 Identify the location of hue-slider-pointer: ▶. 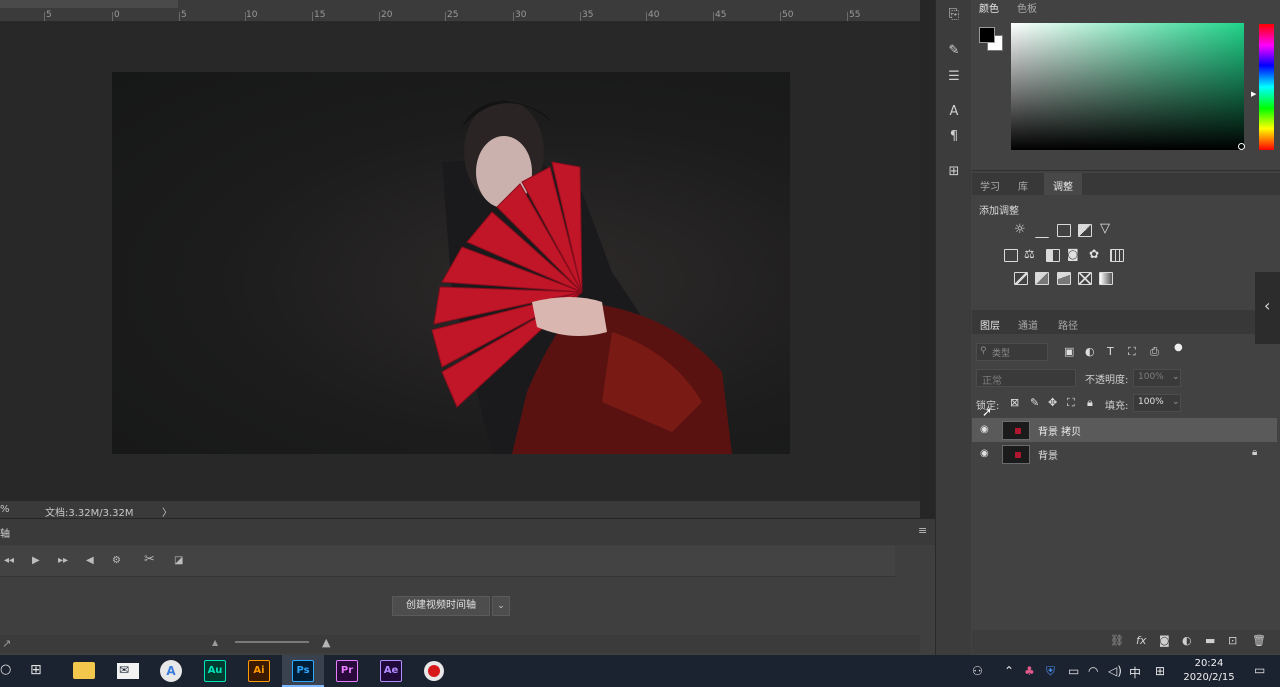
(1253, 94).